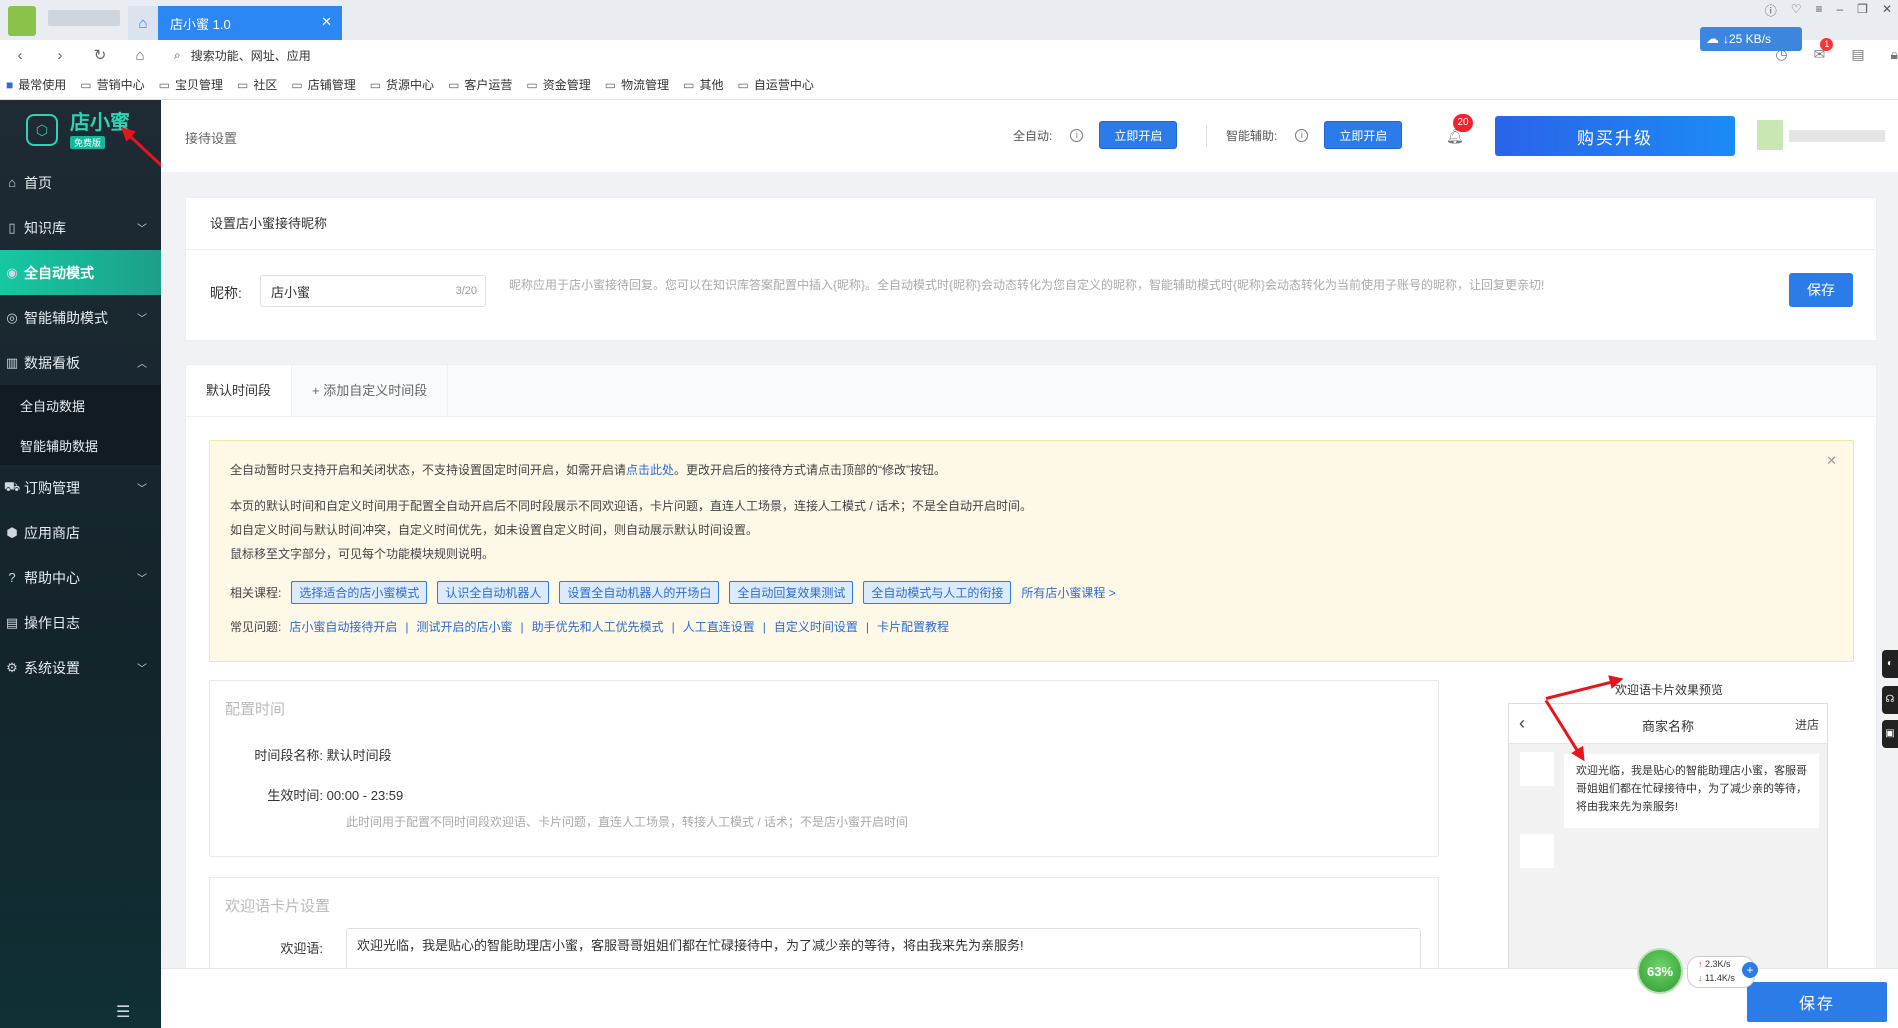  What do you see at coordinates (1887, 10) in the screenshot?
I see `close-window-icon: ✕` at bounding box center [1887, 10].